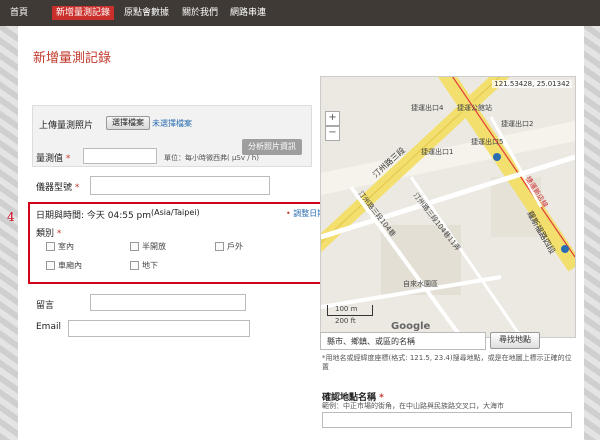  What do you see at coordinates (175, 212) in the screenshot?
I see `timezone-label: (Asia/Taipei)` at bounding box center [175, 212].